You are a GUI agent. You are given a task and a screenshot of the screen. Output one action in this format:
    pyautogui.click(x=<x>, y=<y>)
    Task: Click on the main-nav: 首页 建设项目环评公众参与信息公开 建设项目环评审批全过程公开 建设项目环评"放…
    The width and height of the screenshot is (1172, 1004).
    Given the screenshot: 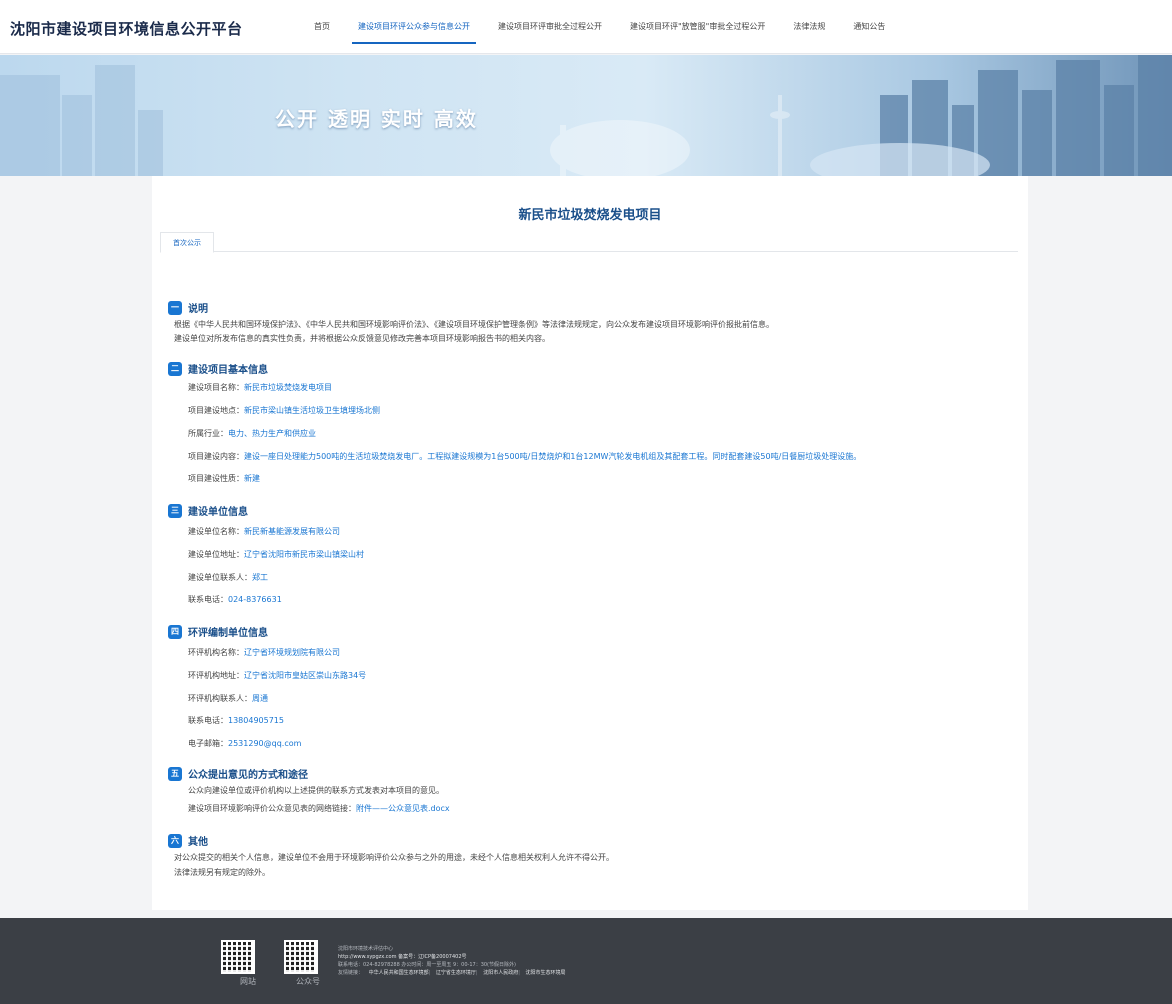 What is the action you would take?
    pyautogui.click(x=599, y=27)
    